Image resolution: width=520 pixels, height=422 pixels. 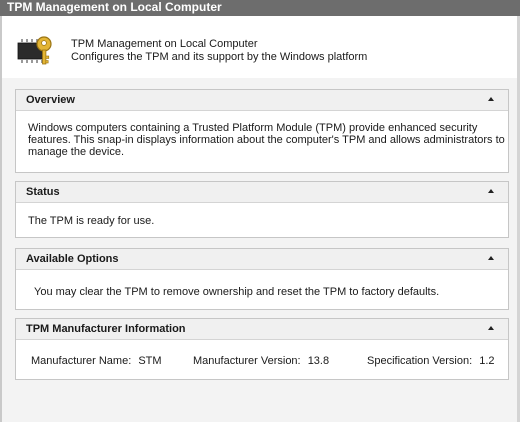 What do you see at coordinates (164, 44) in the screenshot?
I see `header-title: TPM Management on Local Computer` at bounding box center [164, 44].